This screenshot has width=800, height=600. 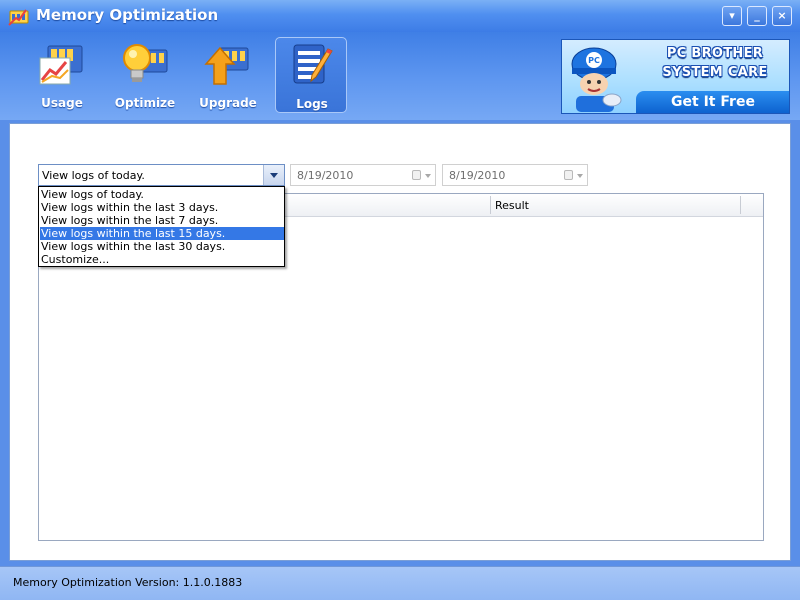 I want to click on upgrade-arrow-icon, so click(x=226, y=65).